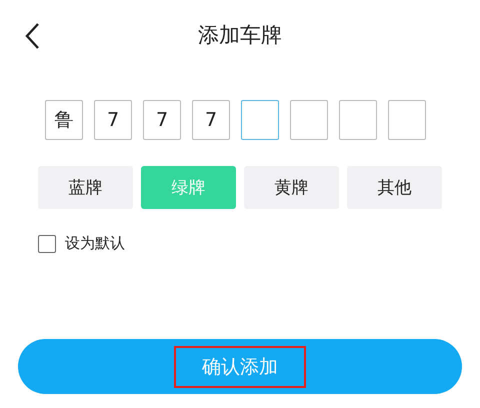 This screenshot has width=480, height=408. I want to click on default-label: 设为默认, so click(95, 243).